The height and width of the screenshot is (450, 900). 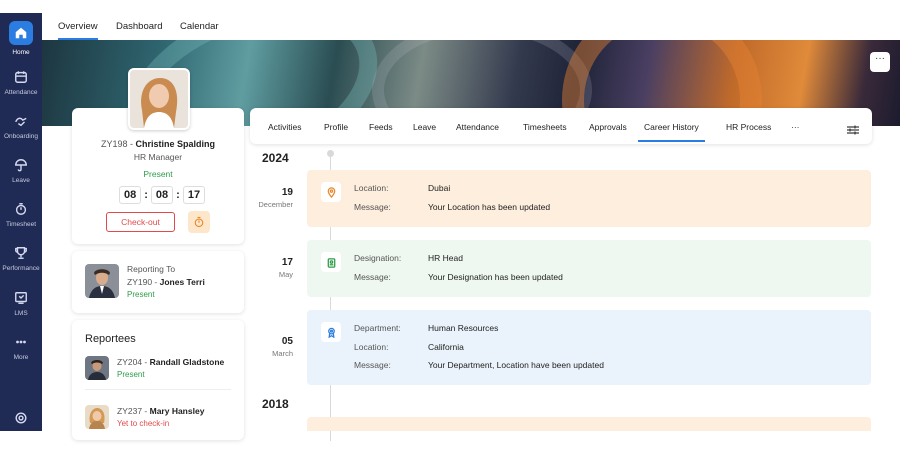 What do you see at coordinates (141, 294) in the screenshot?
I see `manager-status: Present` at bounding box center [141, 294].